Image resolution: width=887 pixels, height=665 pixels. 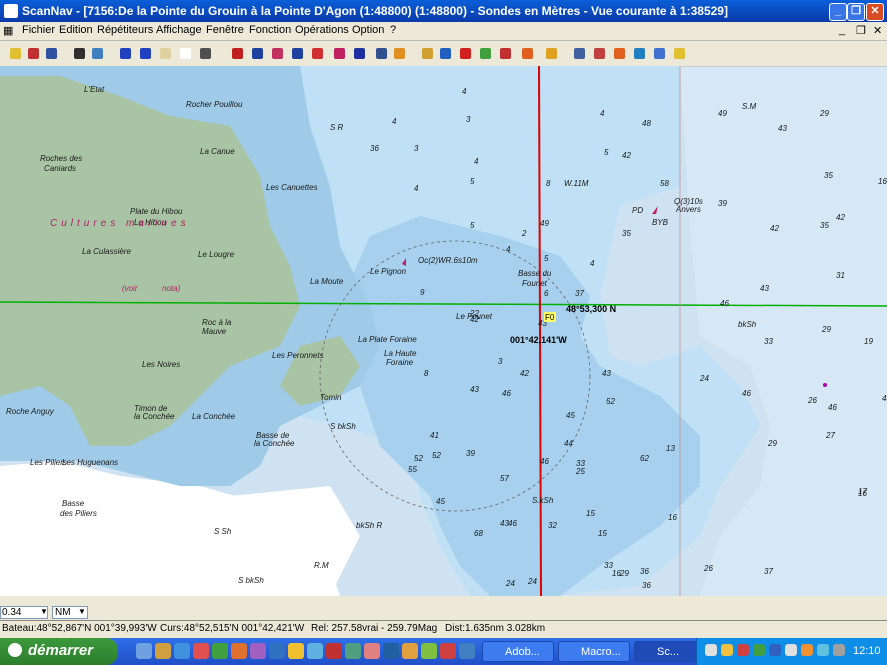 What do you see at coordinates (368, 30) in the screenshot?
I see `menu-option: Option` at bounding box center [368, 30].